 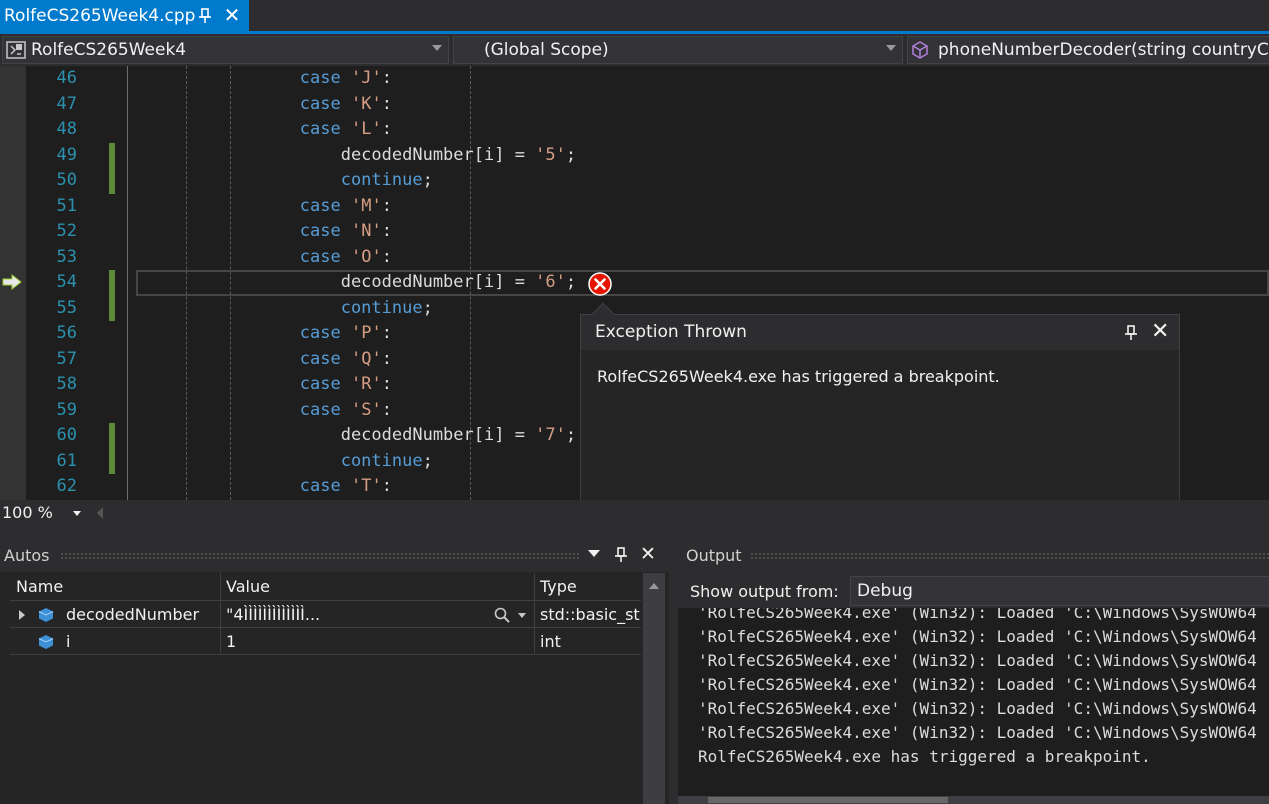 I want to click on scope-dropdown: (Global Scope), so click(x=678, y=50).